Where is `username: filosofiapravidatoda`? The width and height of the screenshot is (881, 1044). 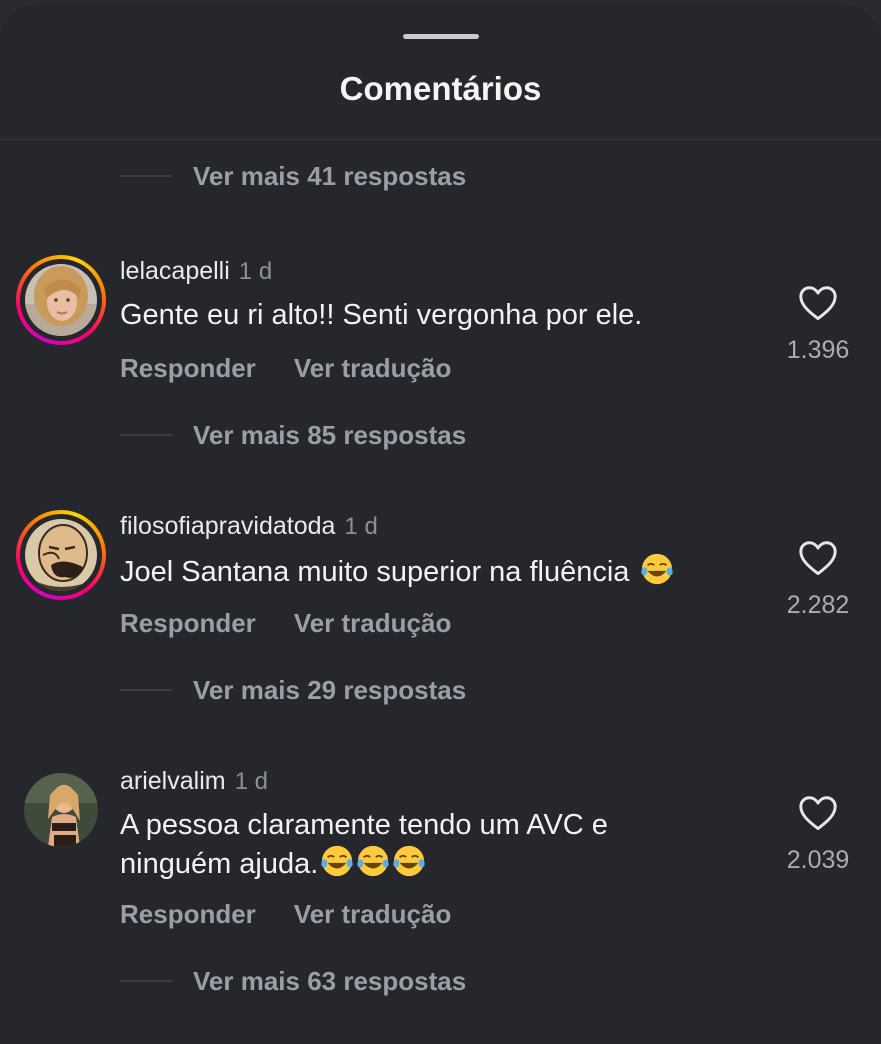 username: filosofiapravidatoda is located at coordinates (227, 526).